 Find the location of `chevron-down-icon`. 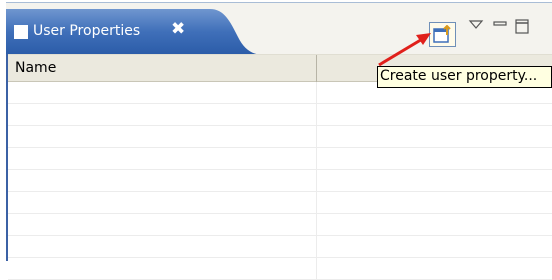

chevron-down-icon is located at coordinates (476, 24).